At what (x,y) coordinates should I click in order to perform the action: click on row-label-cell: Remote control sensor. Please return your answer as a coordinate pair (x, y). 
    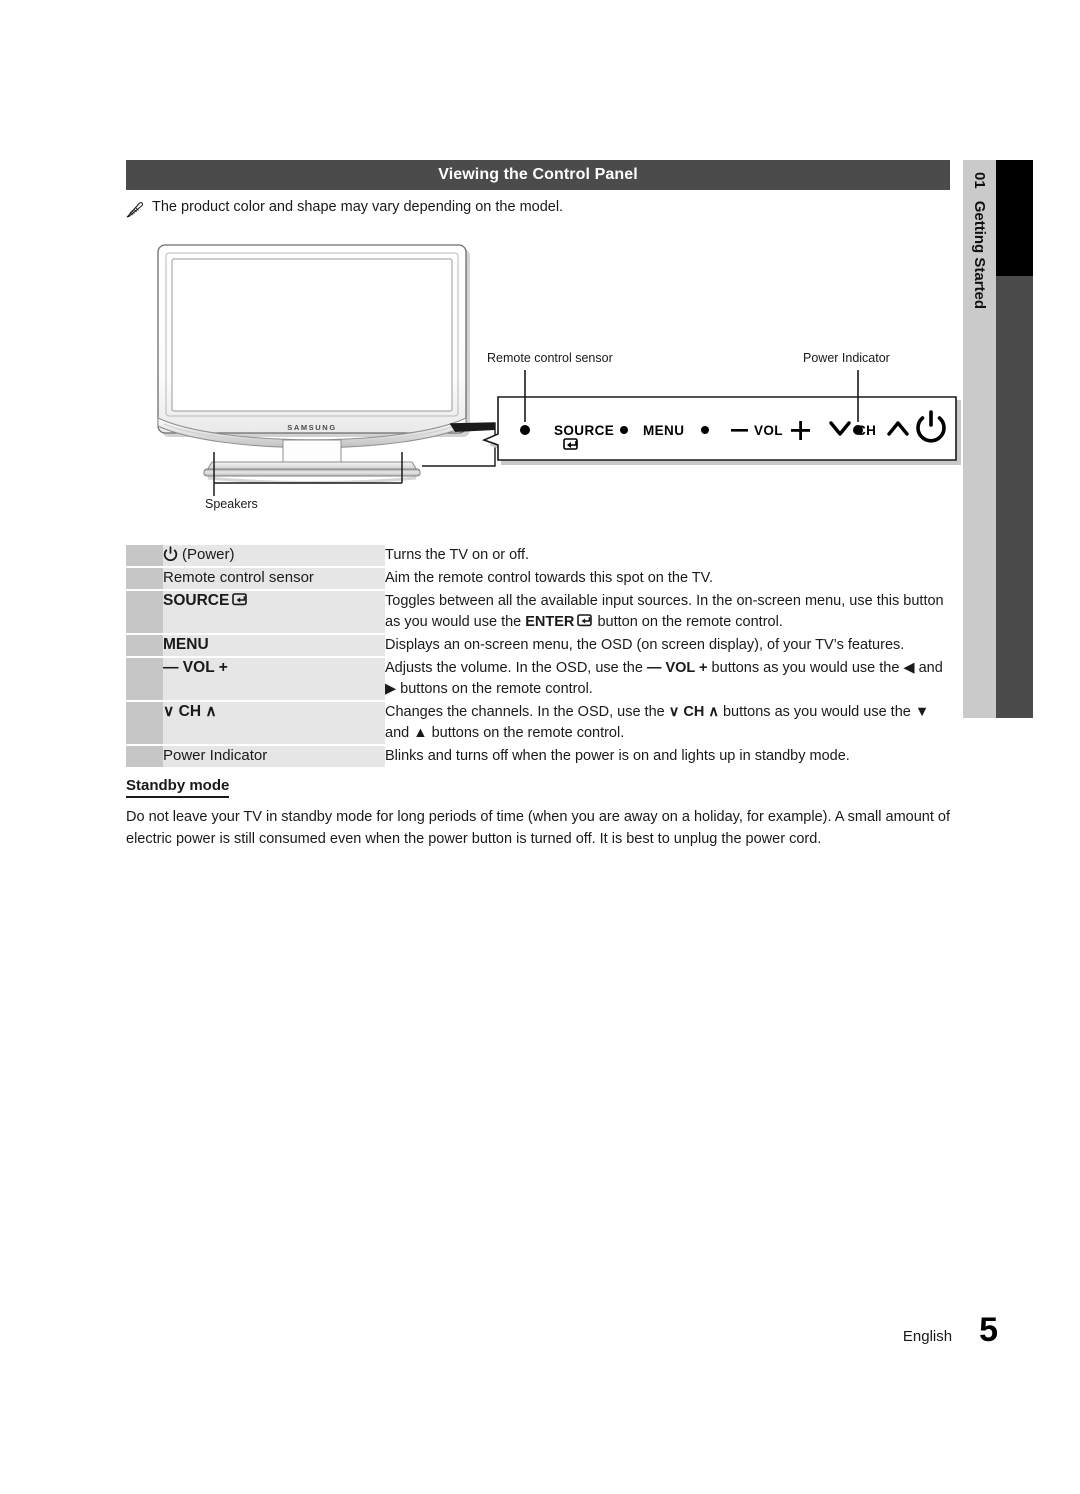
    Looking at the image, I should click on (274, 578).